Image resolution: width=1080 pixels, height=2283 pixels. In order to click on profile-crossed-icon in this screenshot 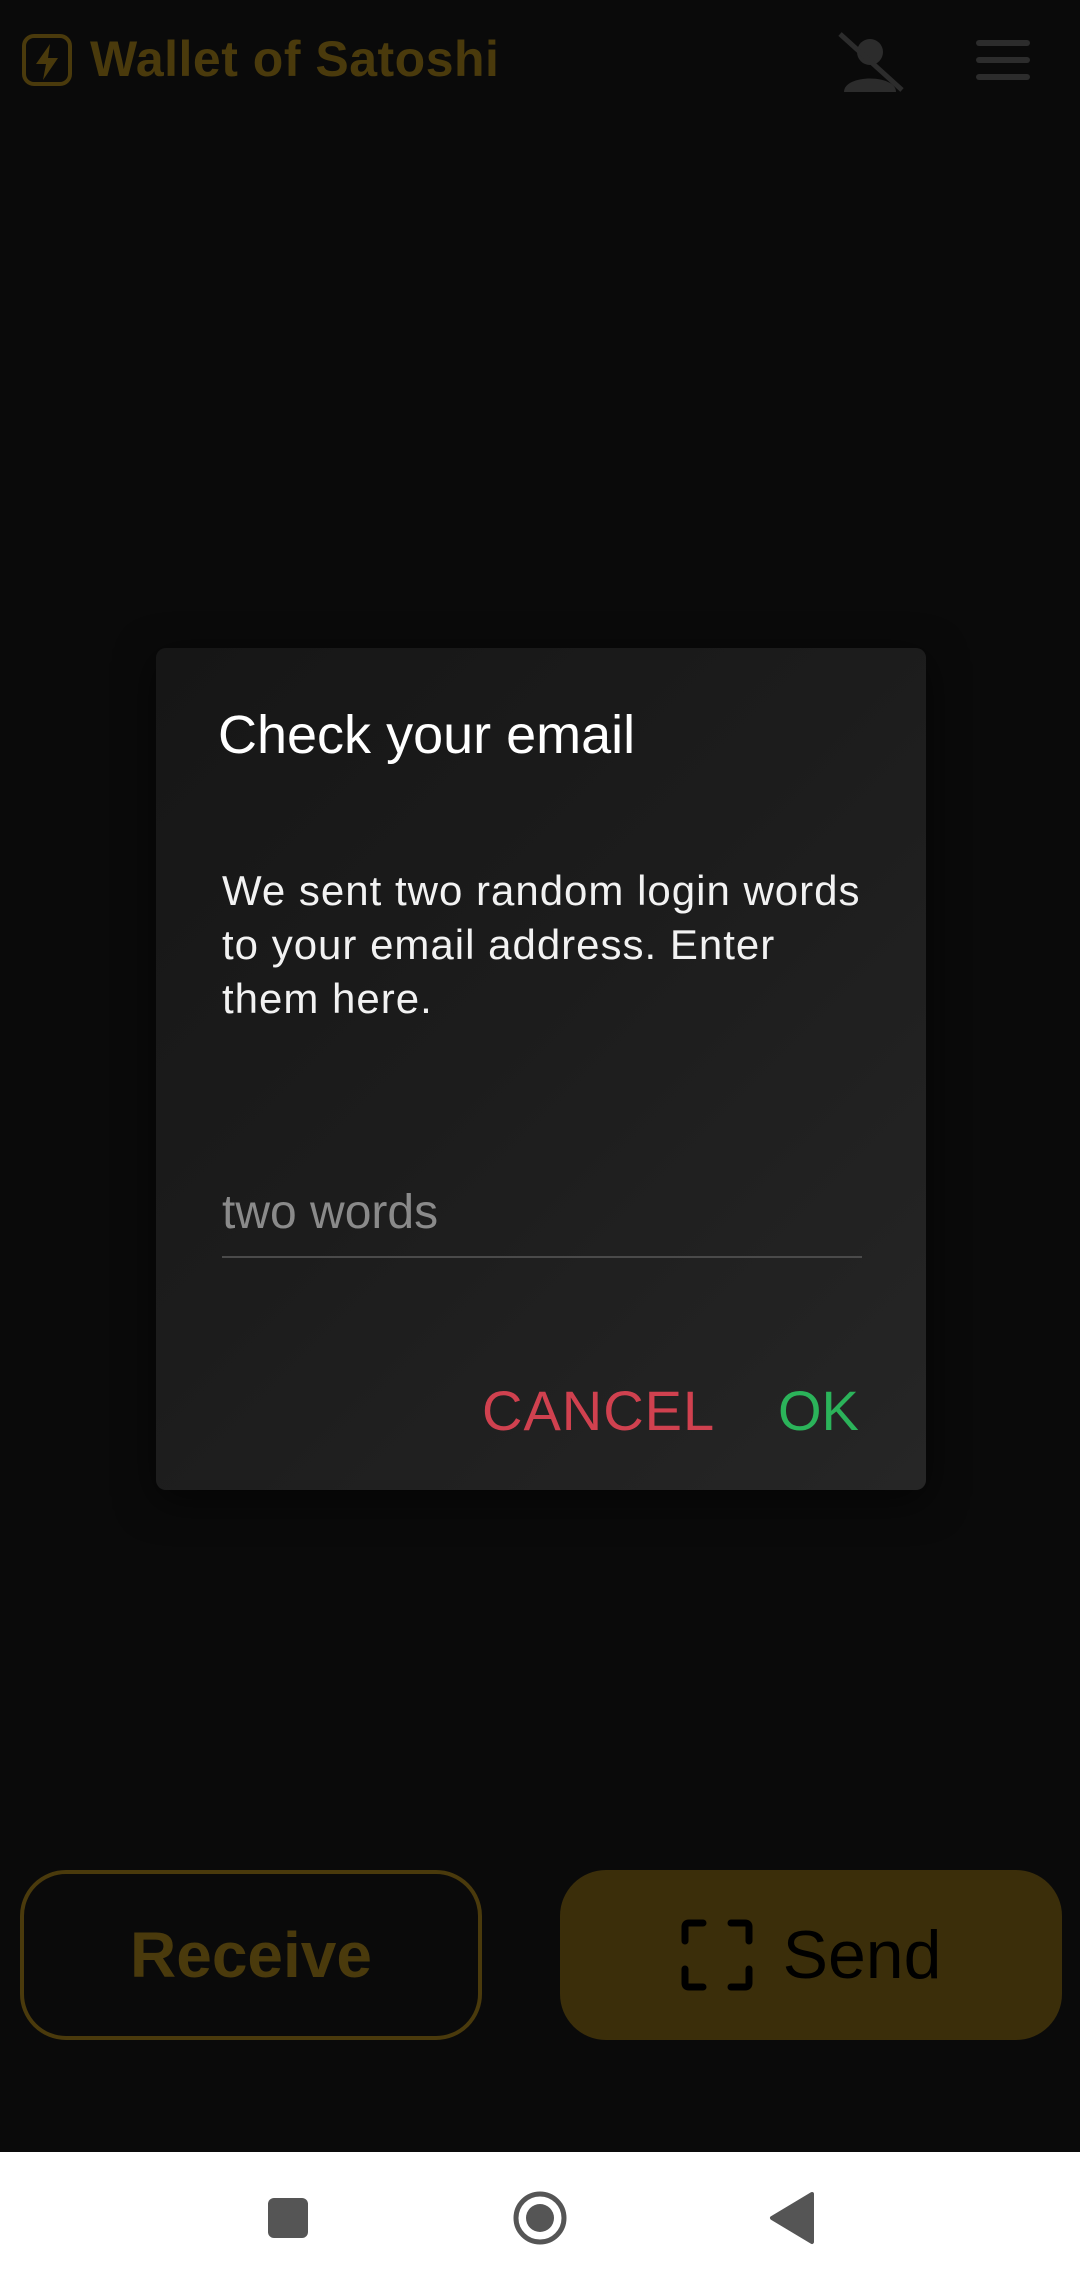, I will do `click(871, 62)`.